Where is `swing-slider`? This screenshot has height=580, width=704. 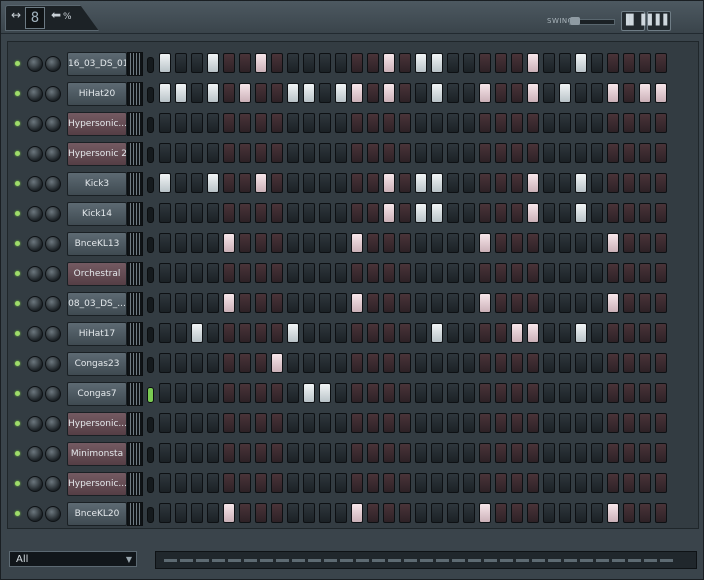
swing-slider is located at coordinates (592, 21).